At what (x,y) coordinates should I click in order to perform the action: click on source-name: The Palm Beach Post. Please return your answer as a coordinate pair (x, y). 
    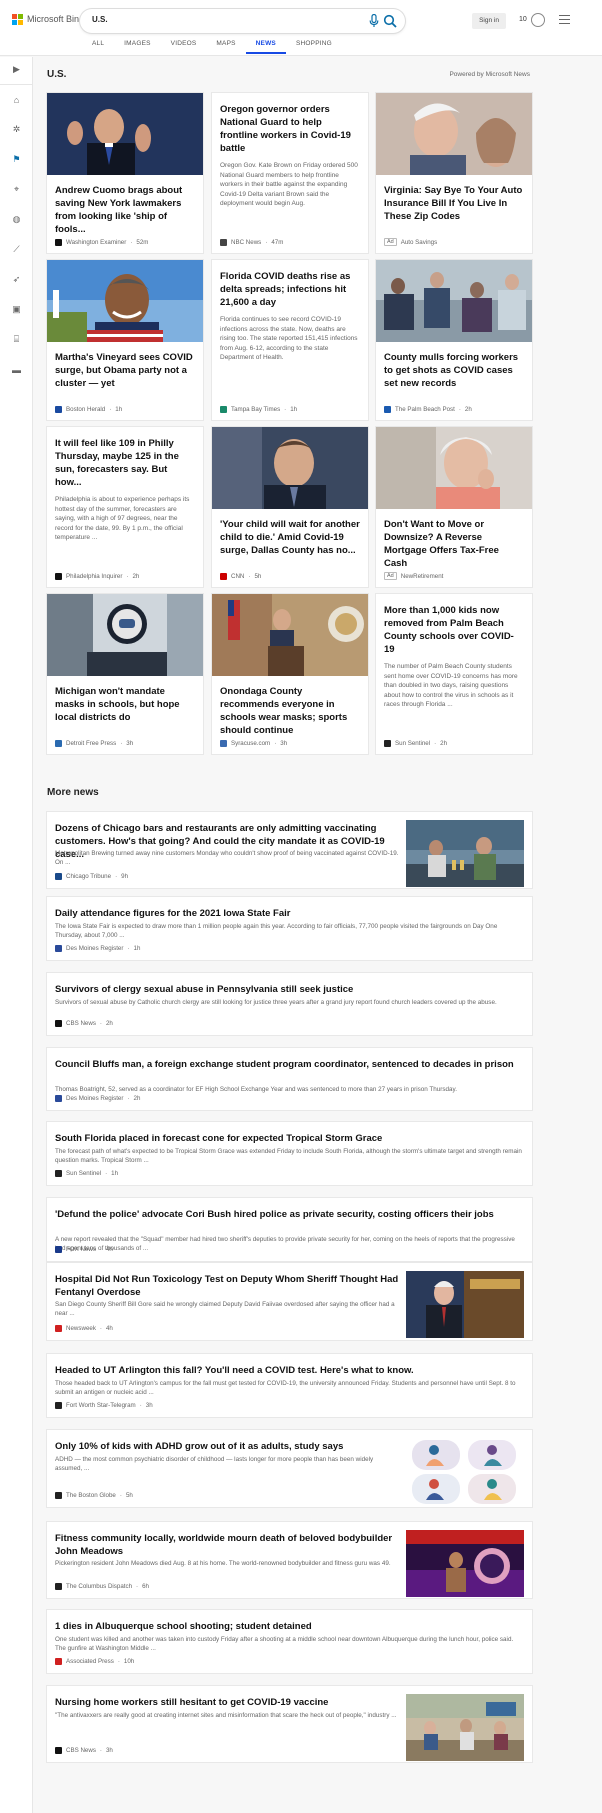
    Looking at the image, I should click on (425, 409).